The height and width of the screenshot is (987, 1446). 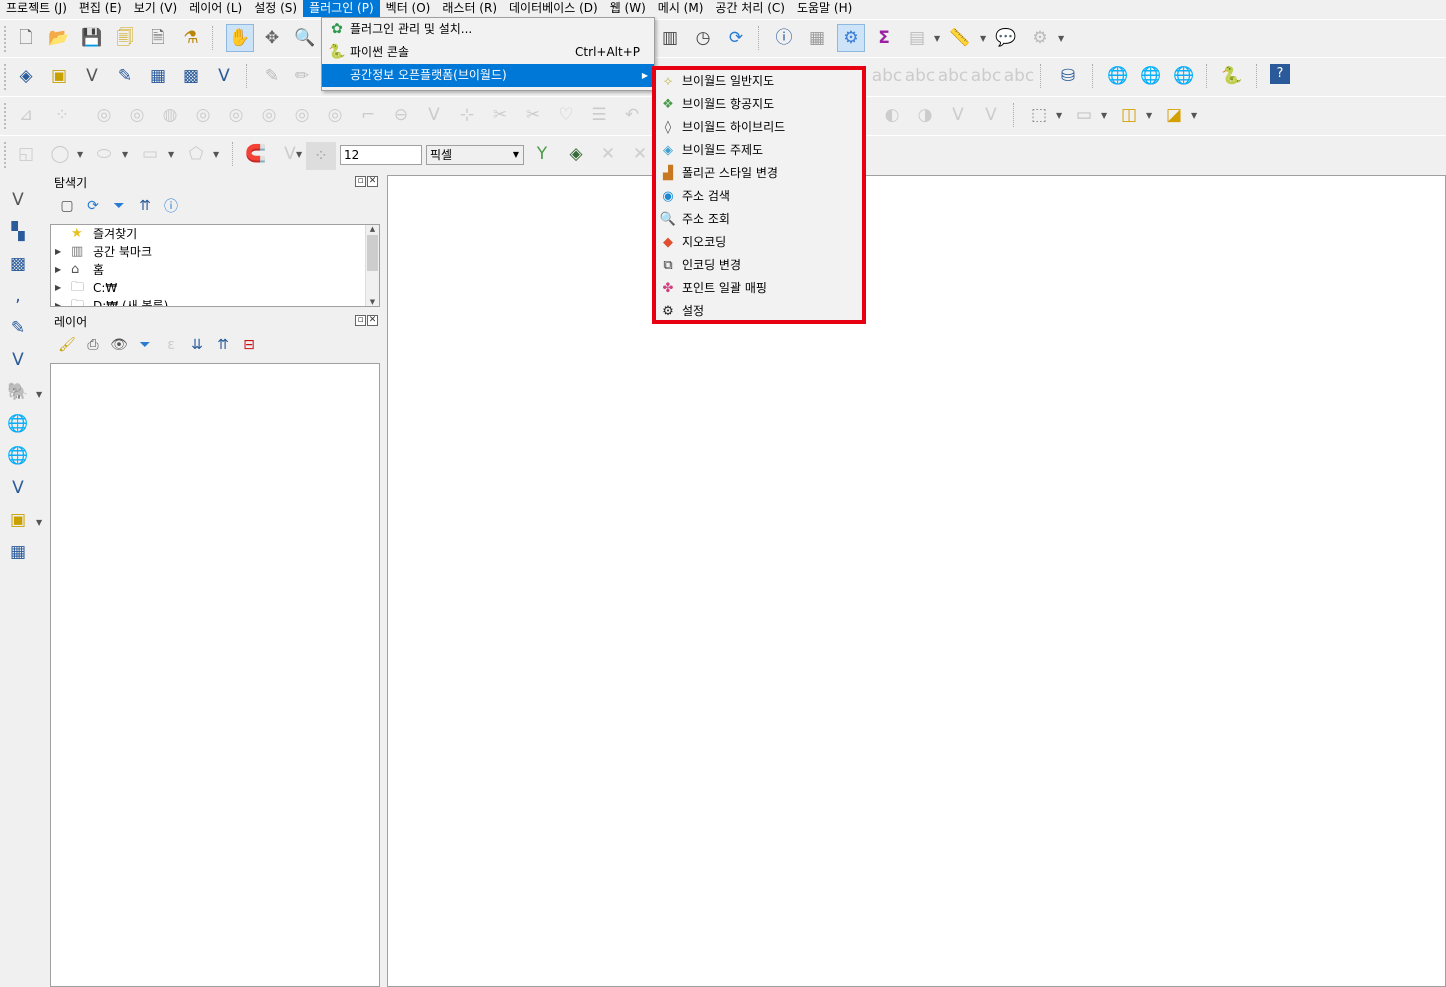 I want to click on submenu-item-hybrid-map: ◊ 브이월드 하이브리드, so click(x=759, y=127).